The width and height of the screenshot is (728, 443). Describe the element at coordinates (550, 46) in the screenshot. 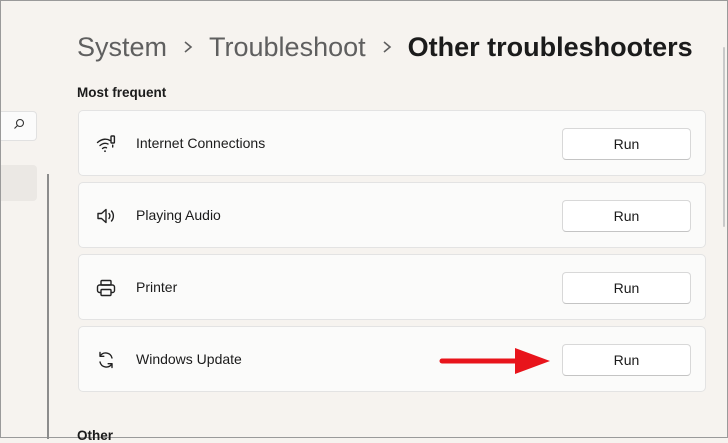

I see `page-title: Other troubleshooters` at that location.